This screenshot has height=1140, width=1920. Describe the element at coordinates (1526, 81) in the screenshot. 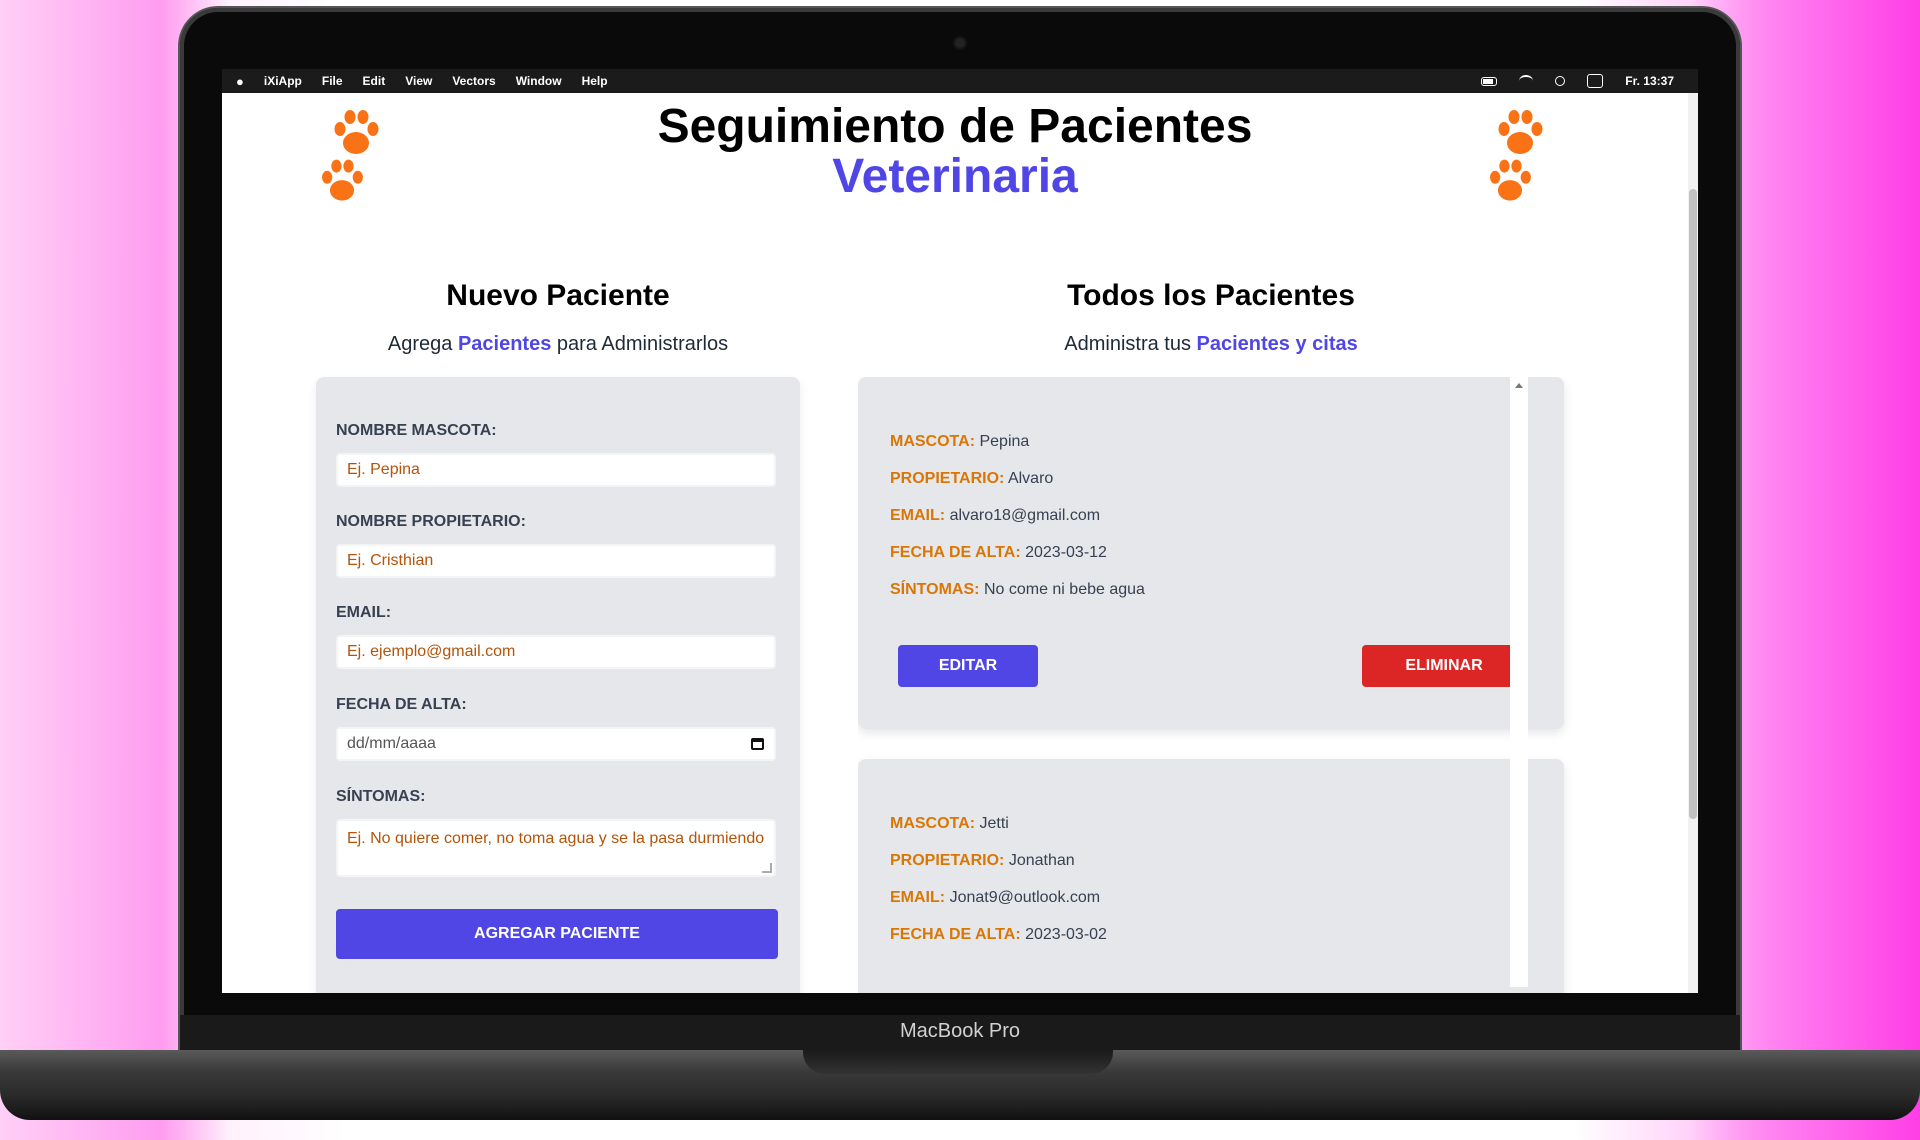

I see `wifi-icon` at that location.